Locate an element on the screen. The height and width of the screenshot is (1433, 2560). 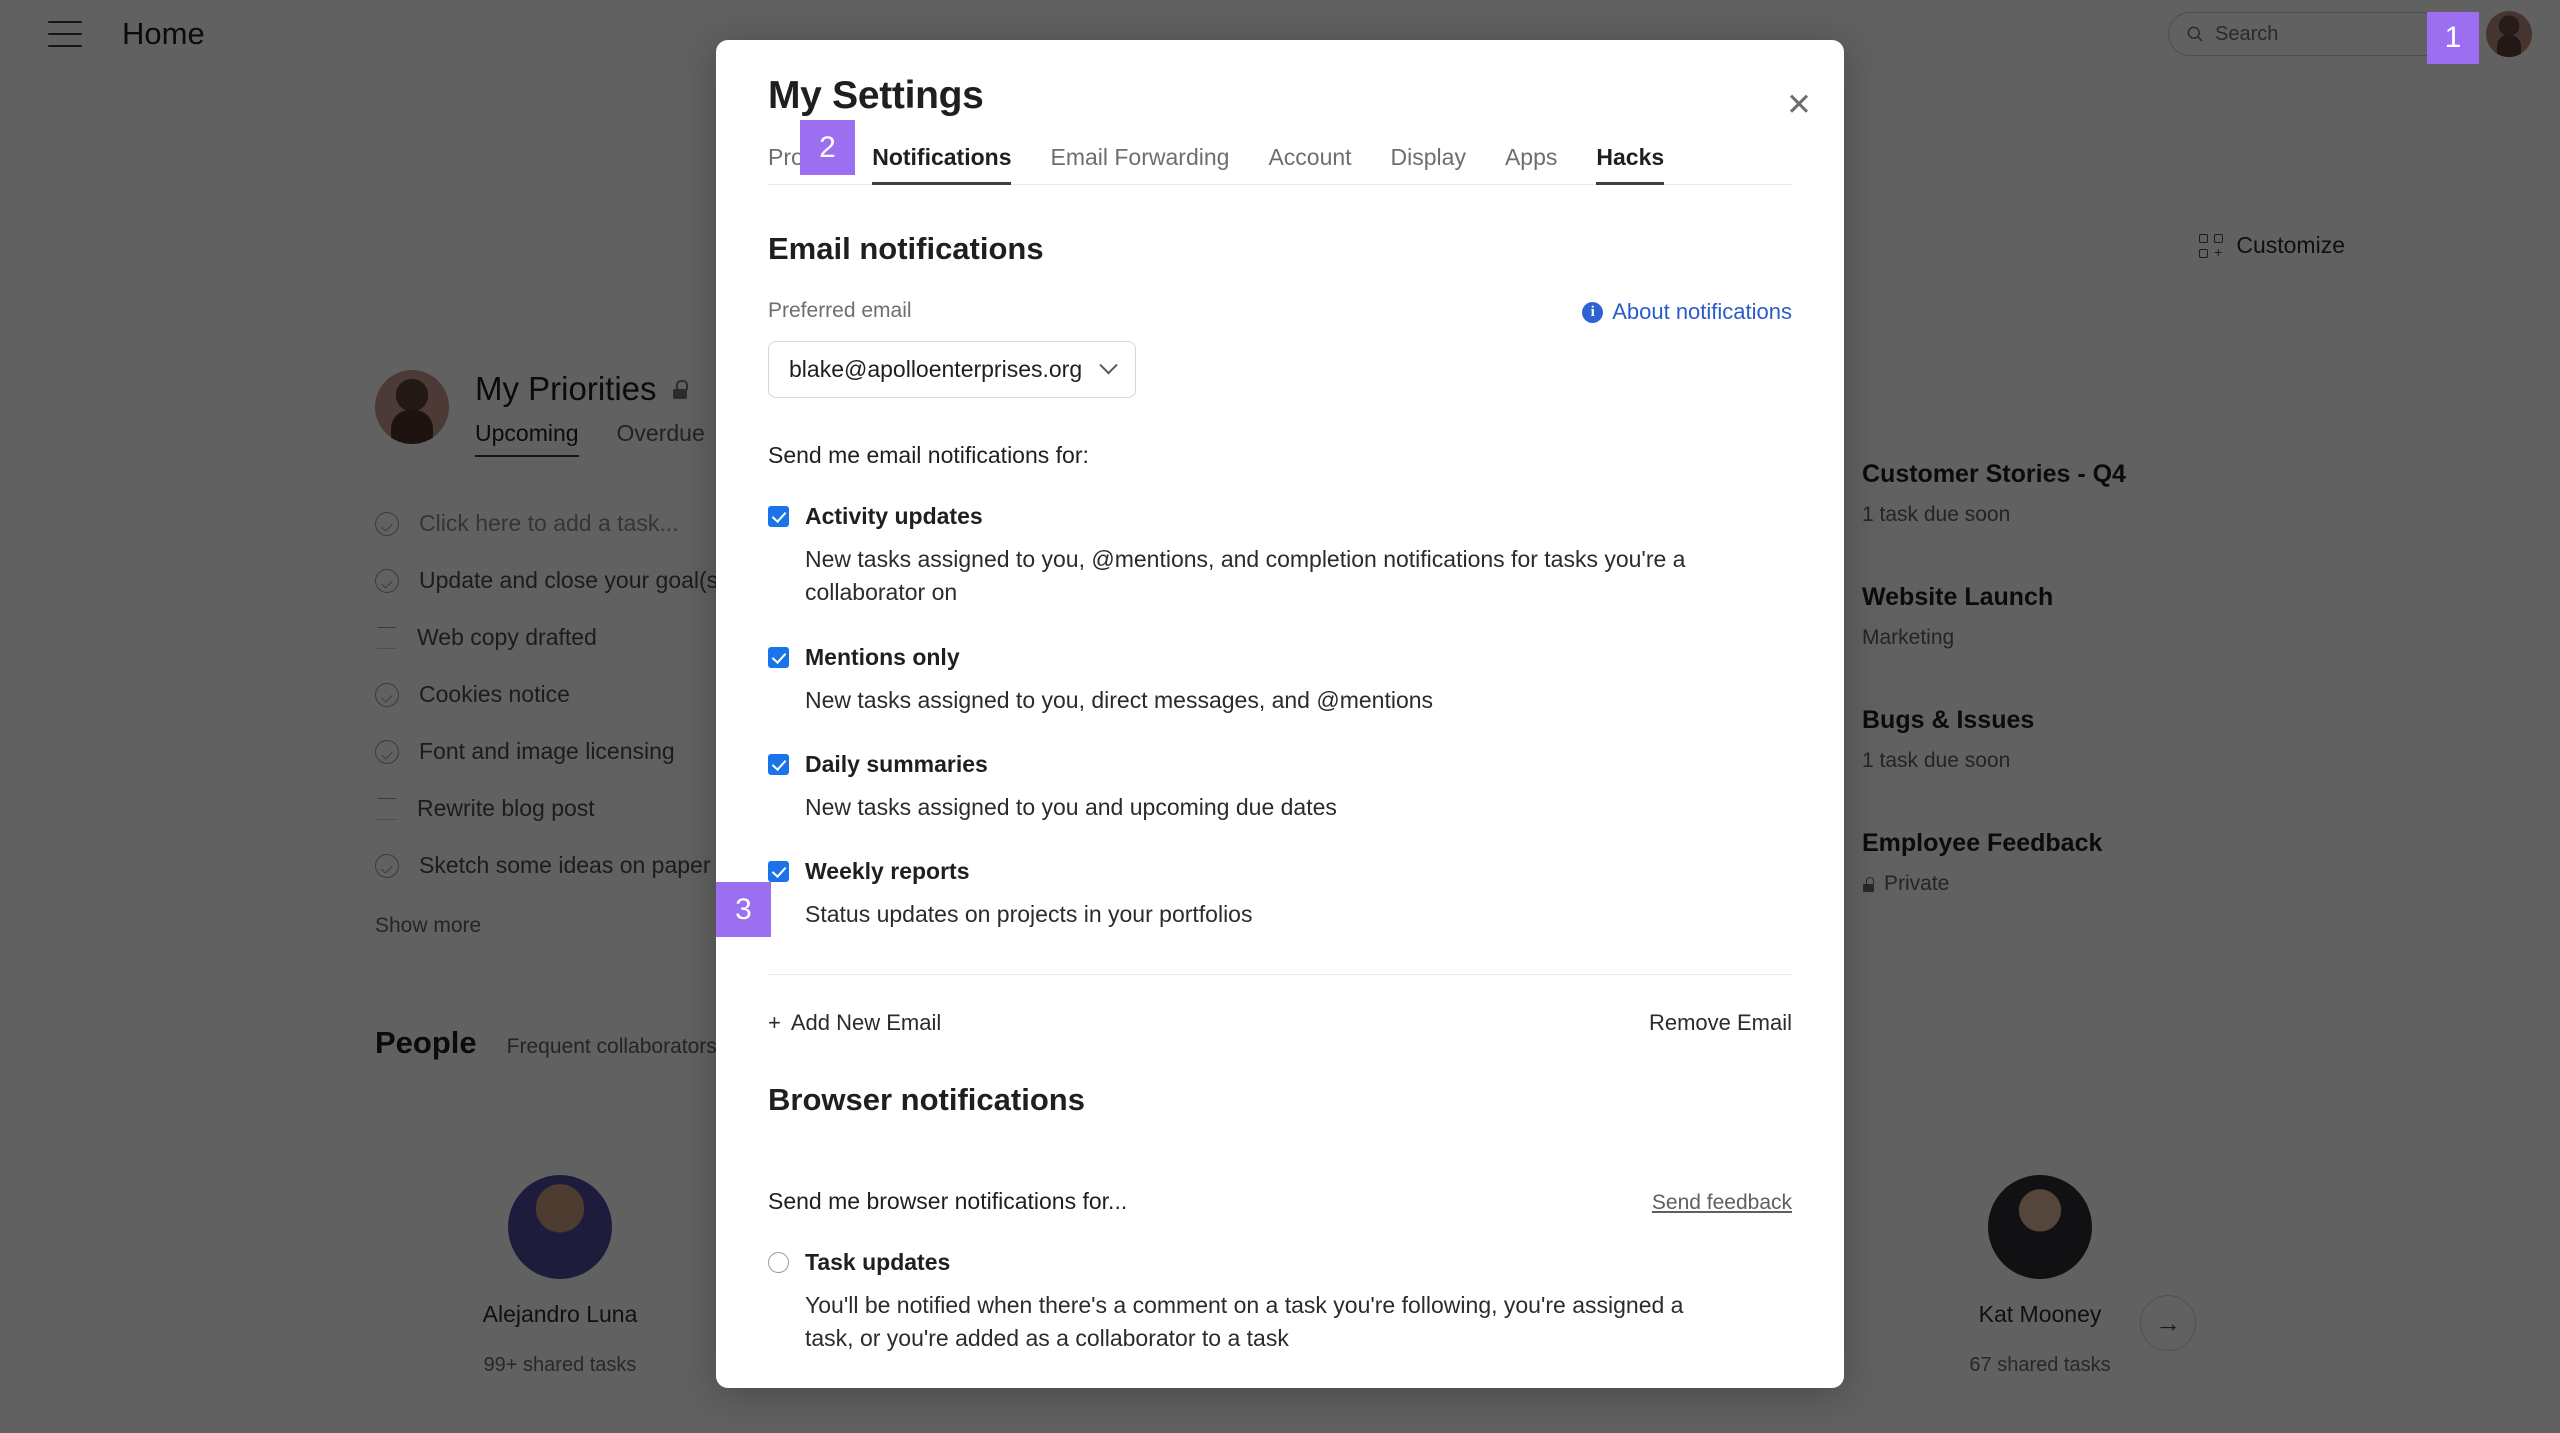
annotation-badge-1: 1 is located at coordinates (2453, 38).